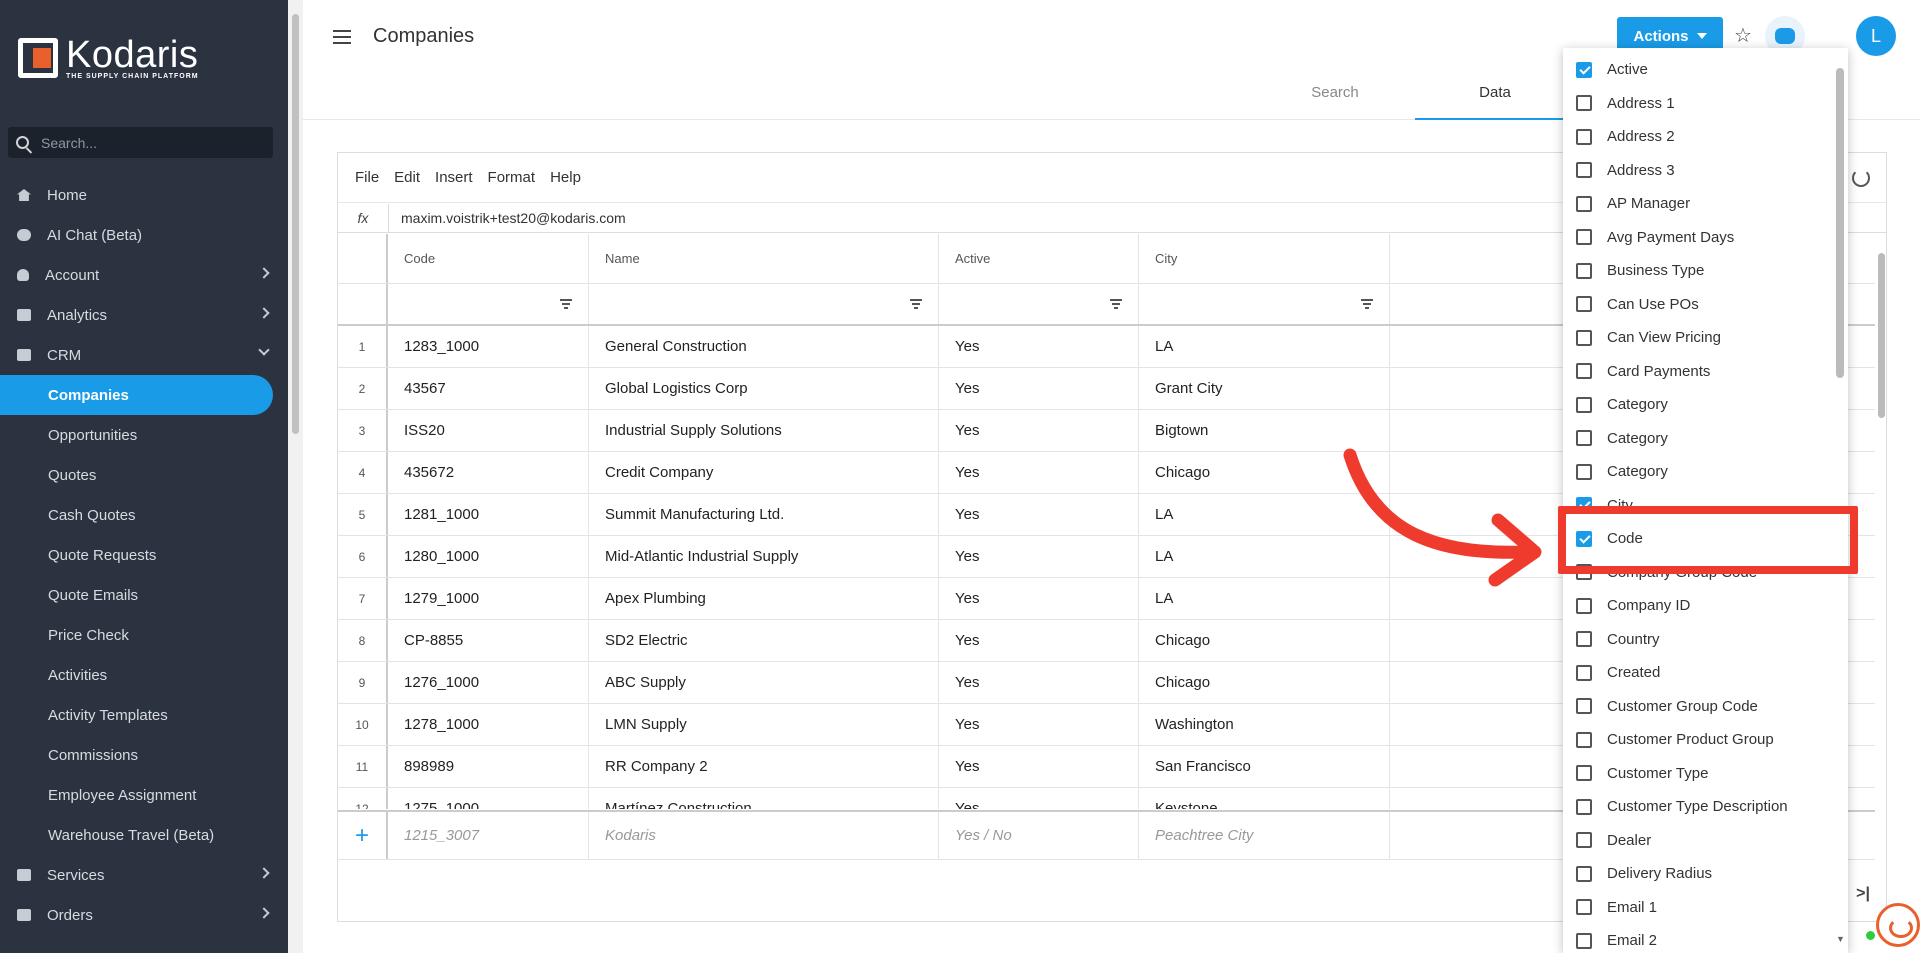  What do you see at coordinates (144, 755) in the screenshot?
I see `sidebar-item-commissions: Commissions` at bounding box center [144, 755].